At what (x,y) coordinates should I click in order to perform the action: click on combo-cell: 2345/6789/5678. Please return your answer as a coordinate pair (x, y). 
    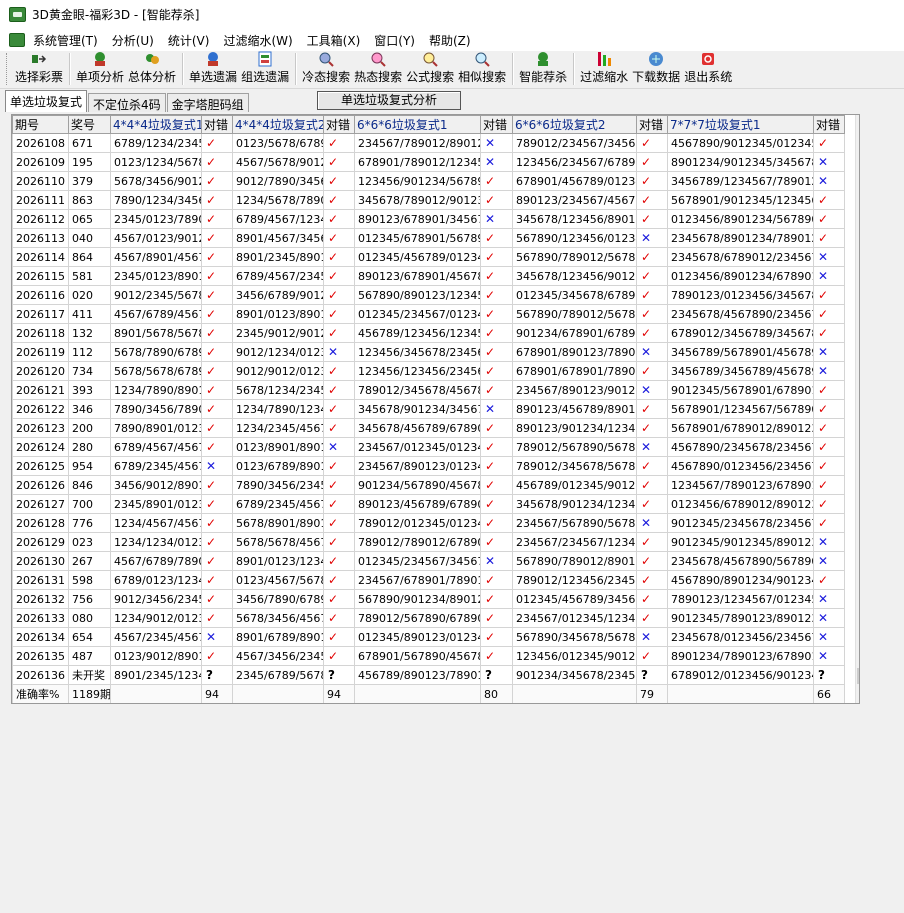
    Looking at the image, I should click on (278, 675).